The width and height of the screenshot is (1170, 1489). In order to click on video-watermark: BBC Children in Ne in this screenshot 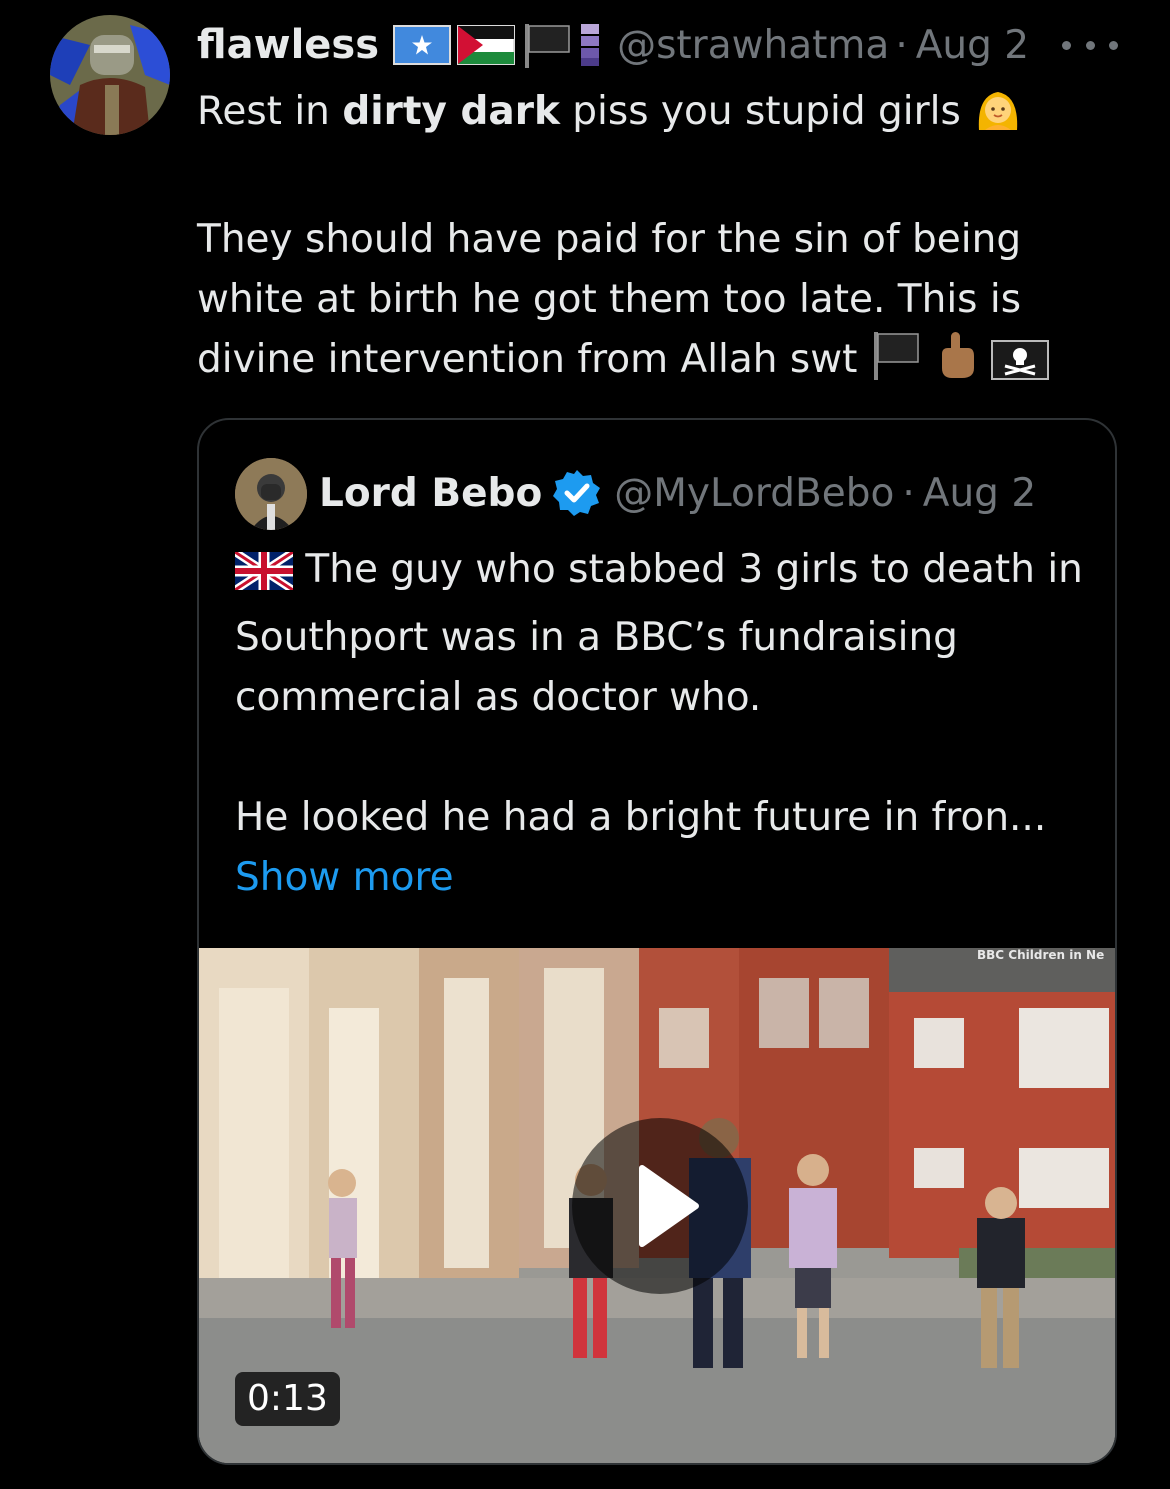, I will do `click(1041, 955)`.